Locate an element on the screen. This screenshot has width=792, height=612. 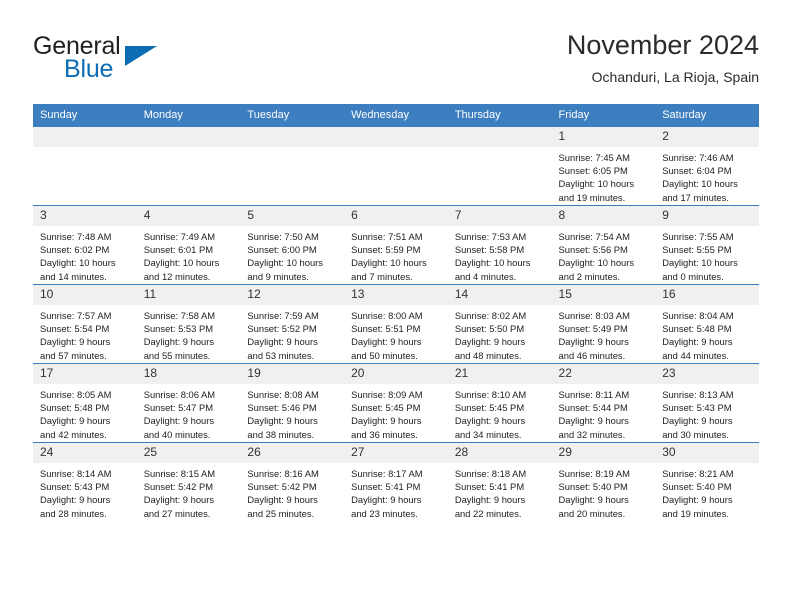
weekday-header-thursday: Thursday is located at coordinates (499, 115).